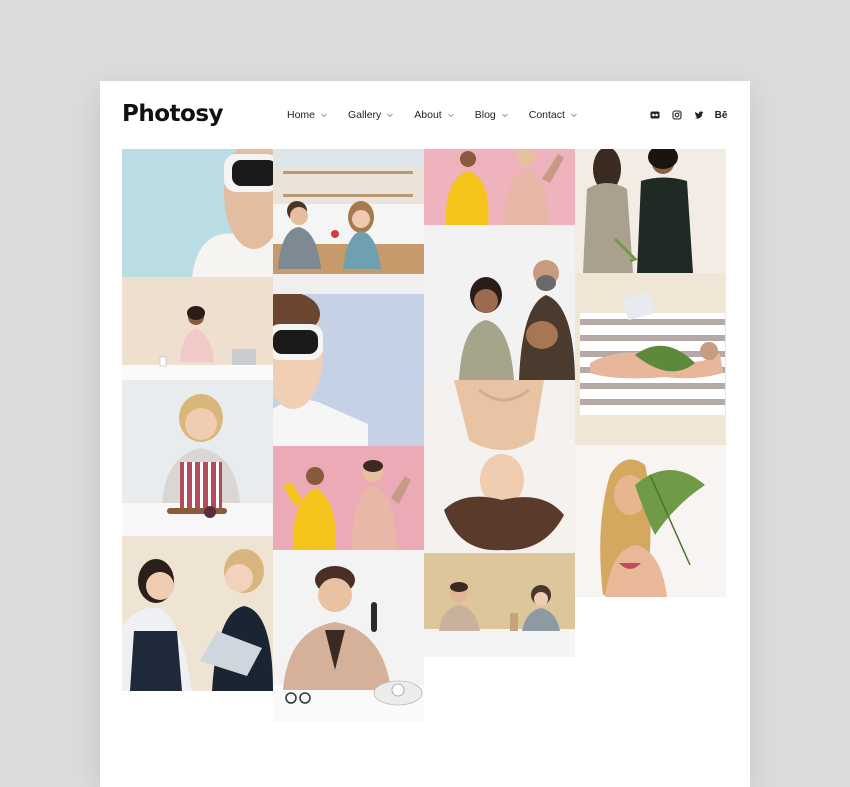 The width and height of the screenshot is (850, 787). I want to click on upside-down-woman-image, so click(499, 466).